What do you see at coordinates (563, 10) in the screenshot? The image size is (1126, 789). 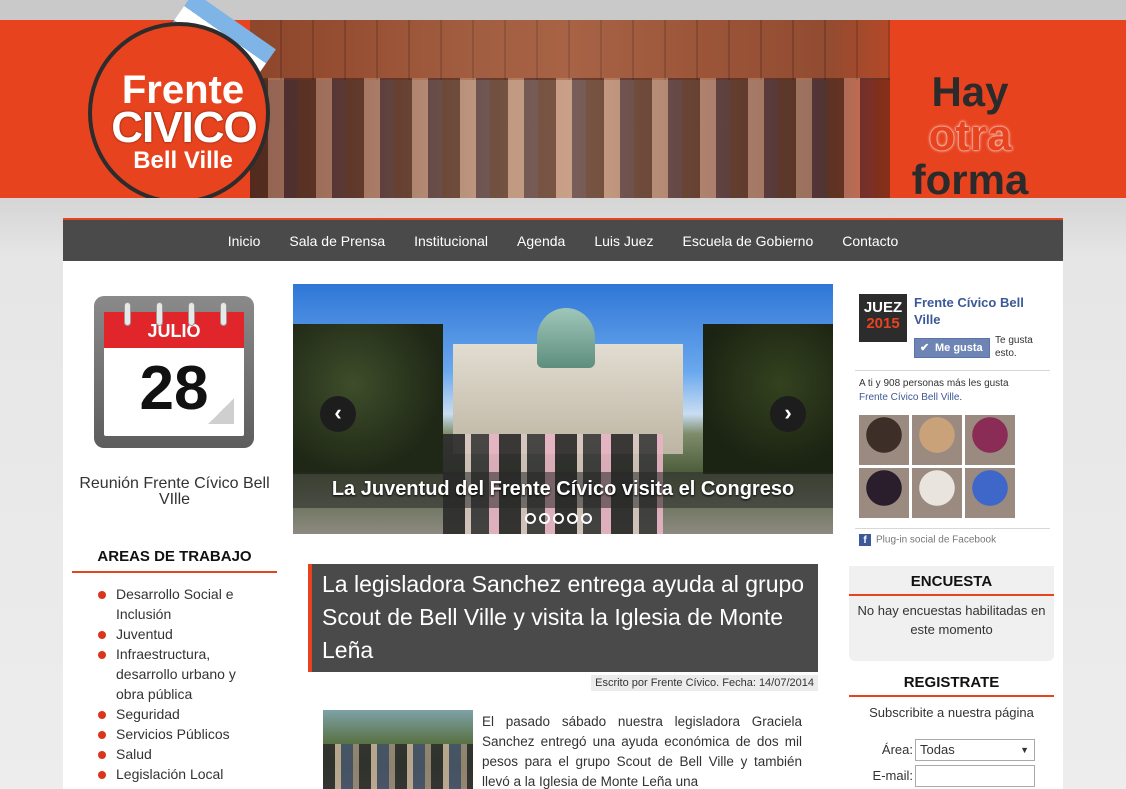 I see `top-strip` at bounding box center [563, 10].